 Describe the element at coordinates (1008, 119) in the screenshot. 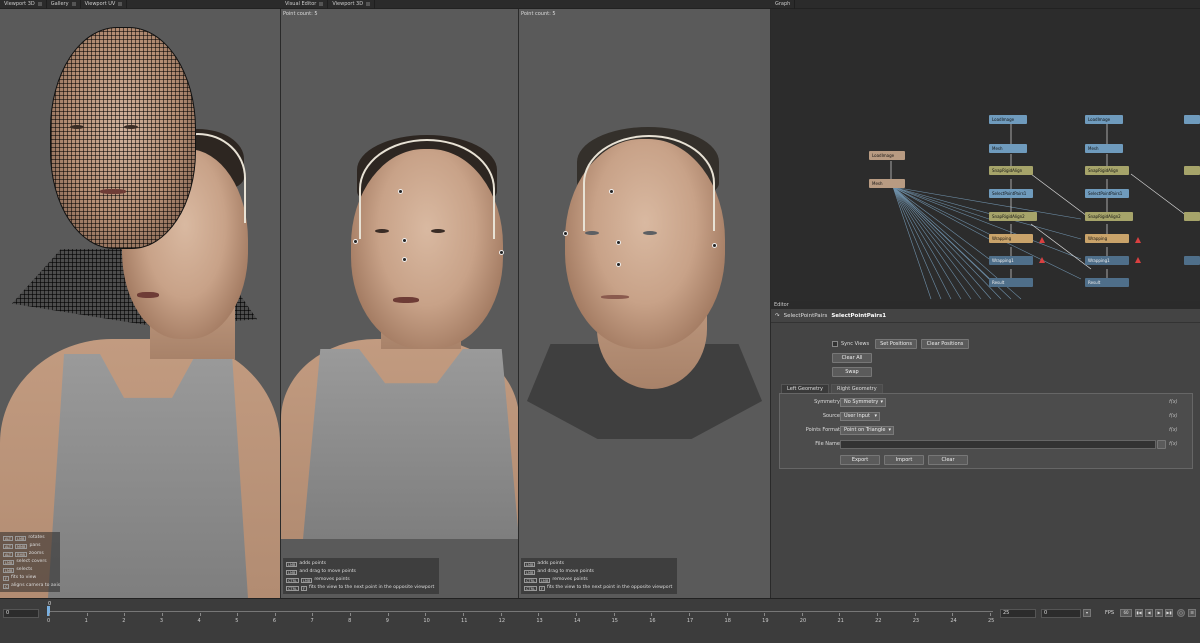

I see `graph-node-loadimage-2: LoadImage` at that location.